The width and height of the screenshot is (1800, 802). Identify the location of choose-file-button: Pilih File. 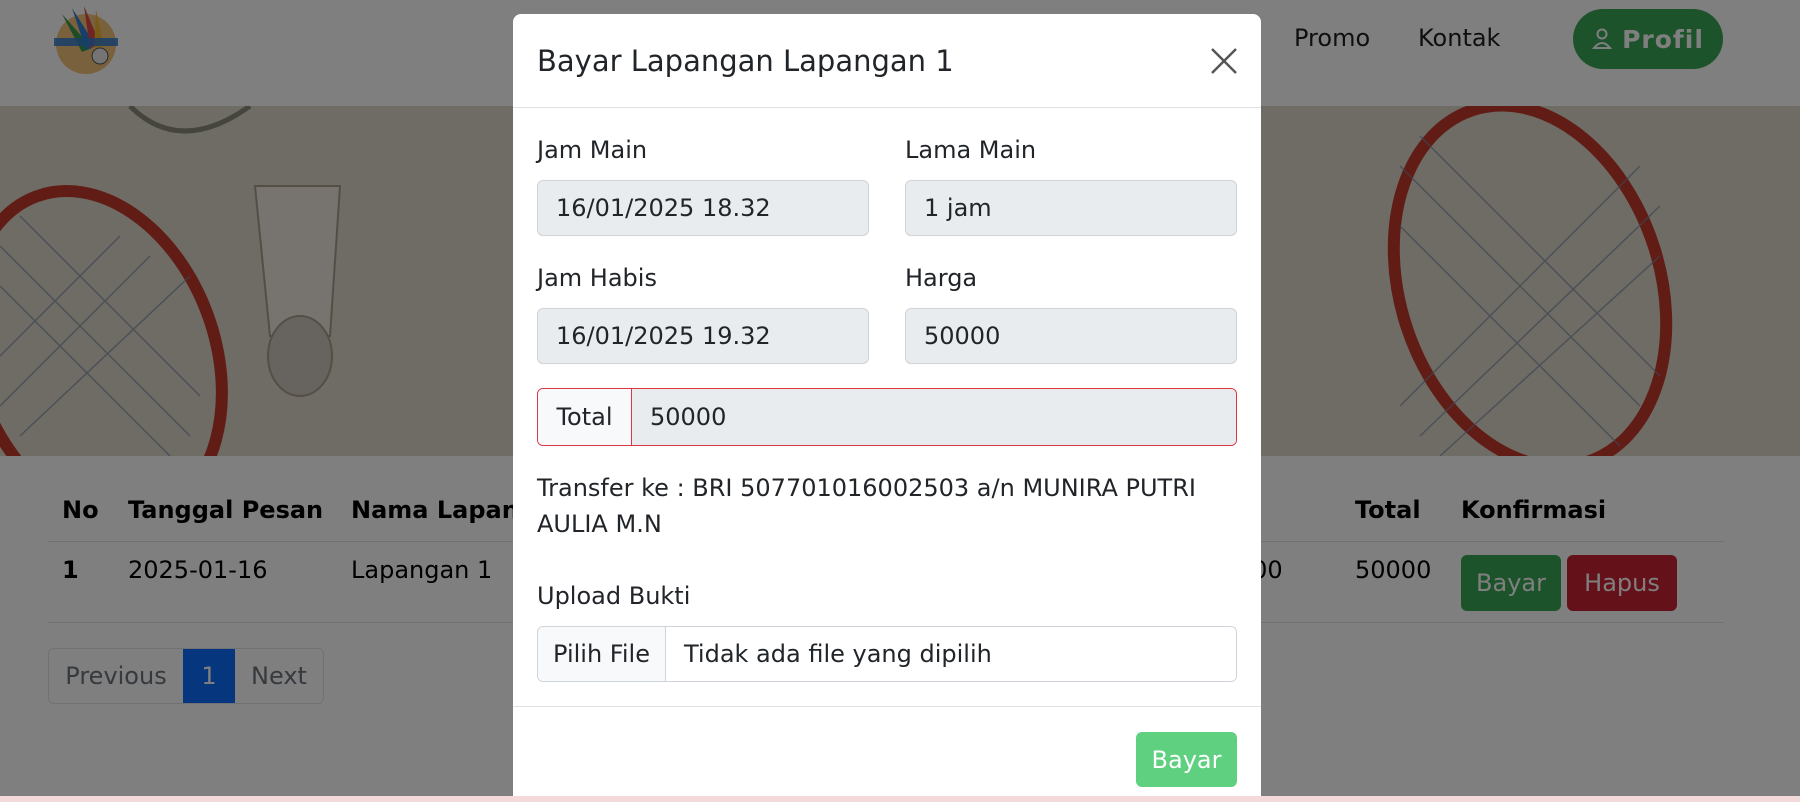
(602, 654).